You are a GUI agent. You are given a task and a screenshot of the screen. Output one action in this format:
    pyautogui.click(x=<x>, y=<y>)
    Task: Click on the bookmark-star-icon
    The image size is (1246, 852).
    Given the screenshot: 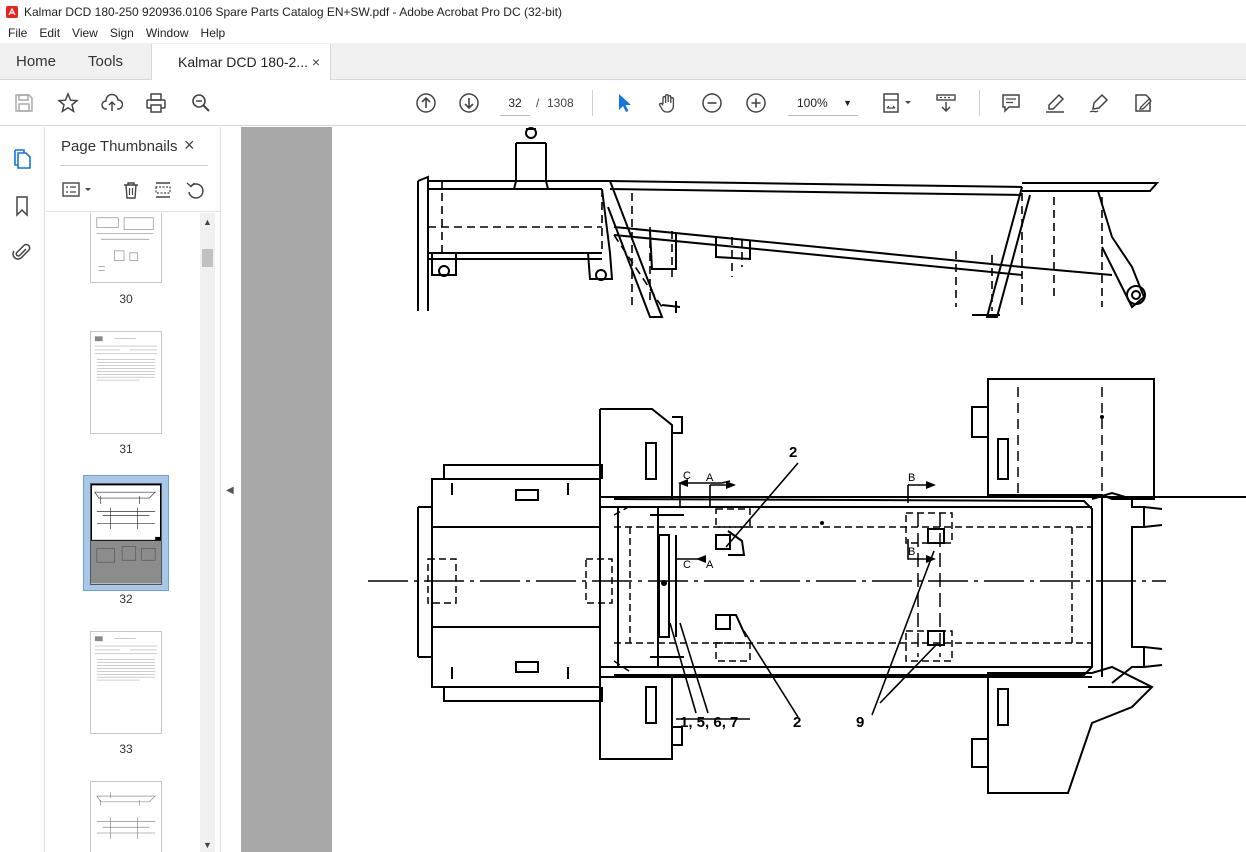 What is the action you would take?
    pyautogui.click(x=68, y=103)
    